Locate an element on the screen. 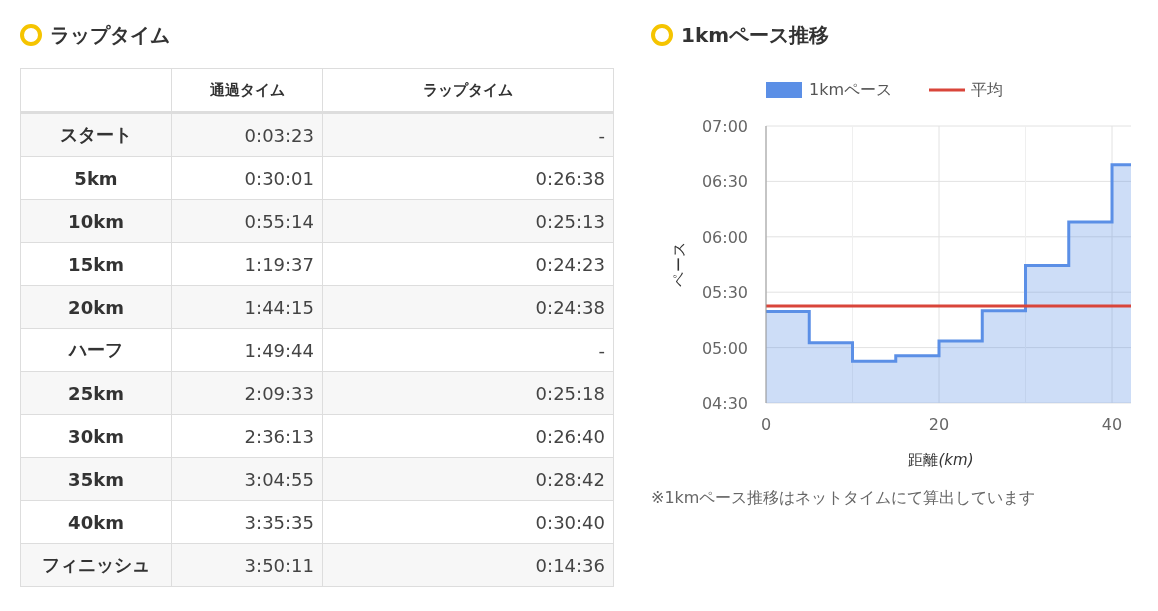 The height and width of the screenshot is (611, 1158). table-cell: 1:44:15 is located at coordinates (247, 307).